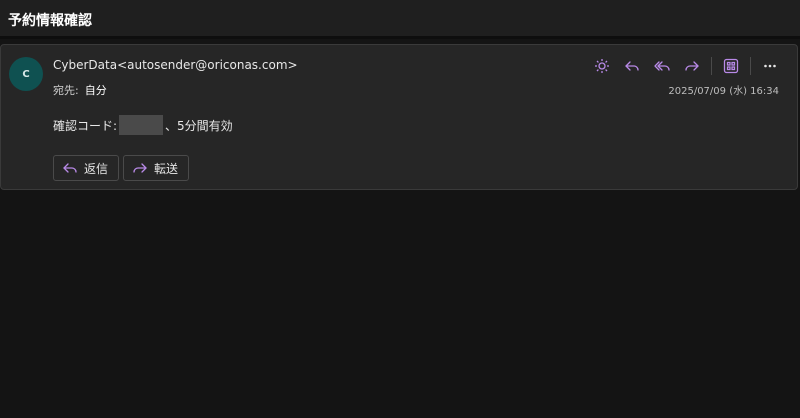 The height and width of the screenshot is (418, 800). I want to click on subject-bar: 予約情報確認, so click(400, 19).